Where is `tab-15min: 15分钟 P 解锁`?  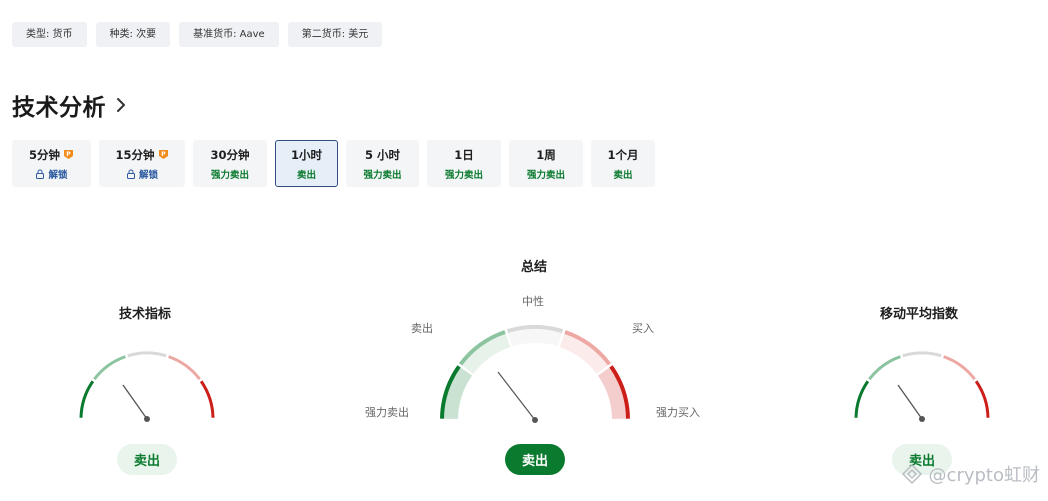 tab-15min: 15分钟 P 解锁 is located at coordinates (142, 163).